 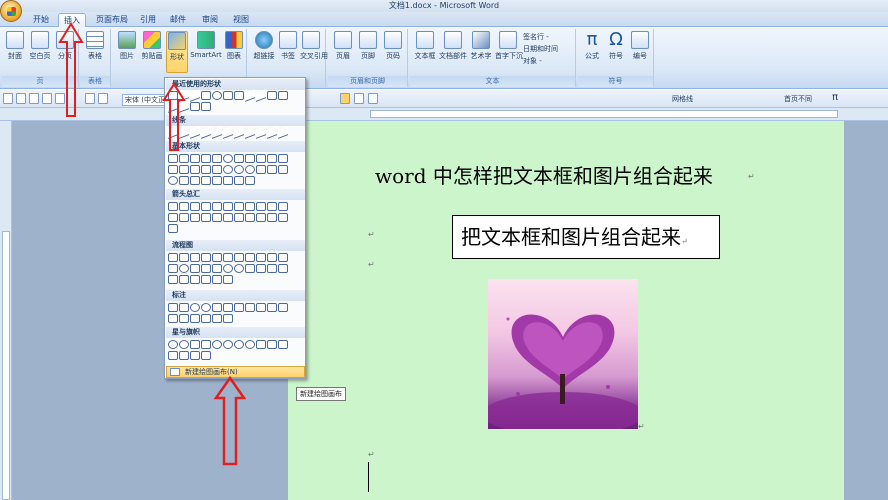 I want to click on oval-shape-icon, so click(x=228, y=158).